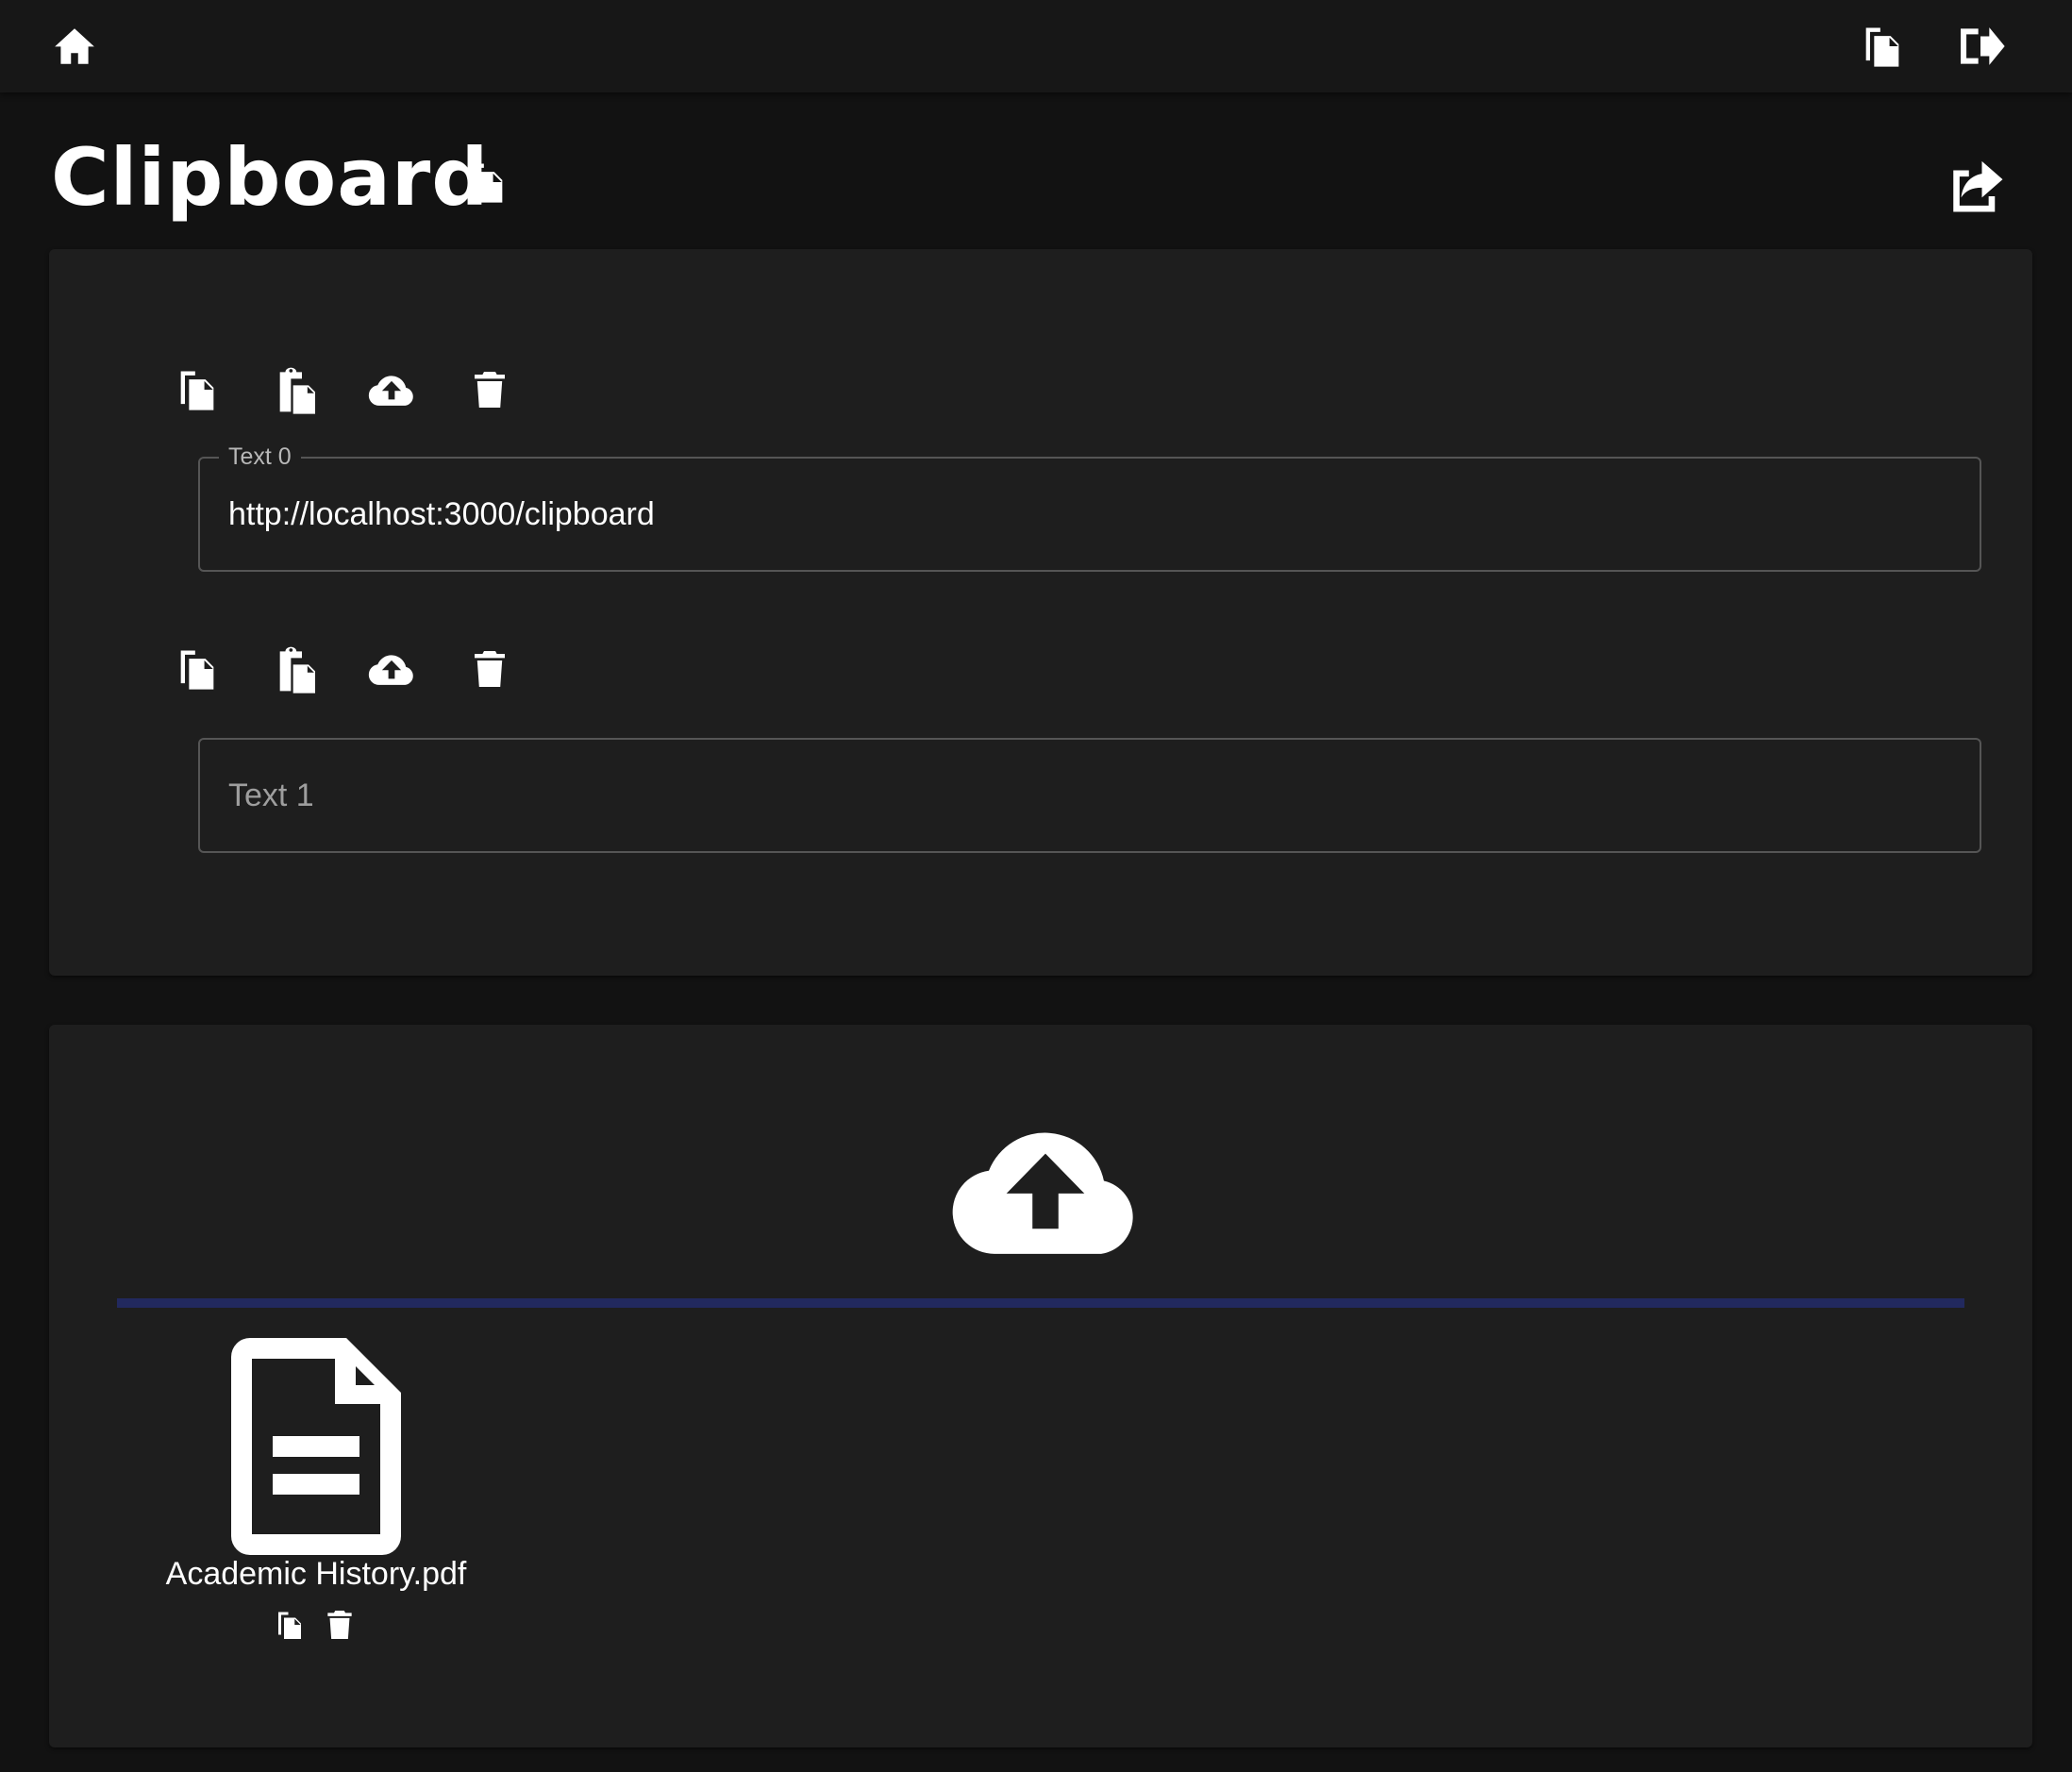  Describe the element at coordinates (1981, 47) in the screenshot. I see `logout-icon` at that location.